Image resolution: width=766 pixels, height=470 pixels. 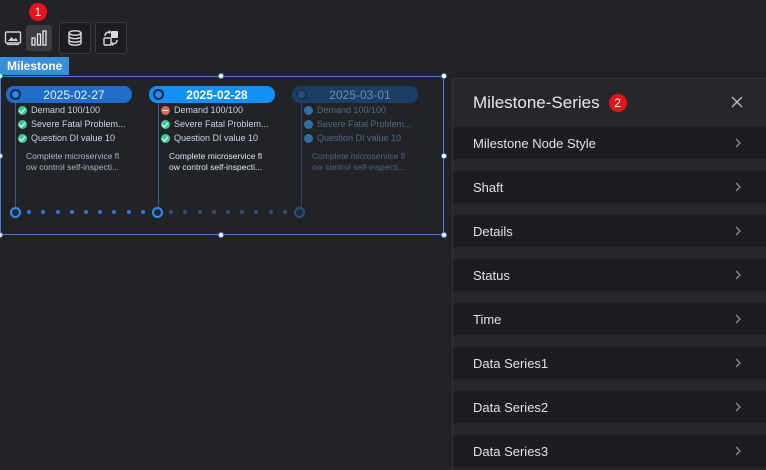 I want to click on resize-handle-top-right, so click(x=444, y=76).